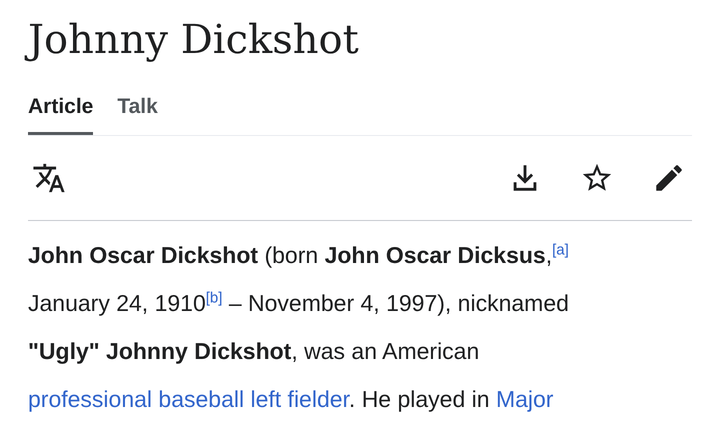 The image size is (720, 437). I want to click on footnote-link: [b], so click(214, 297).